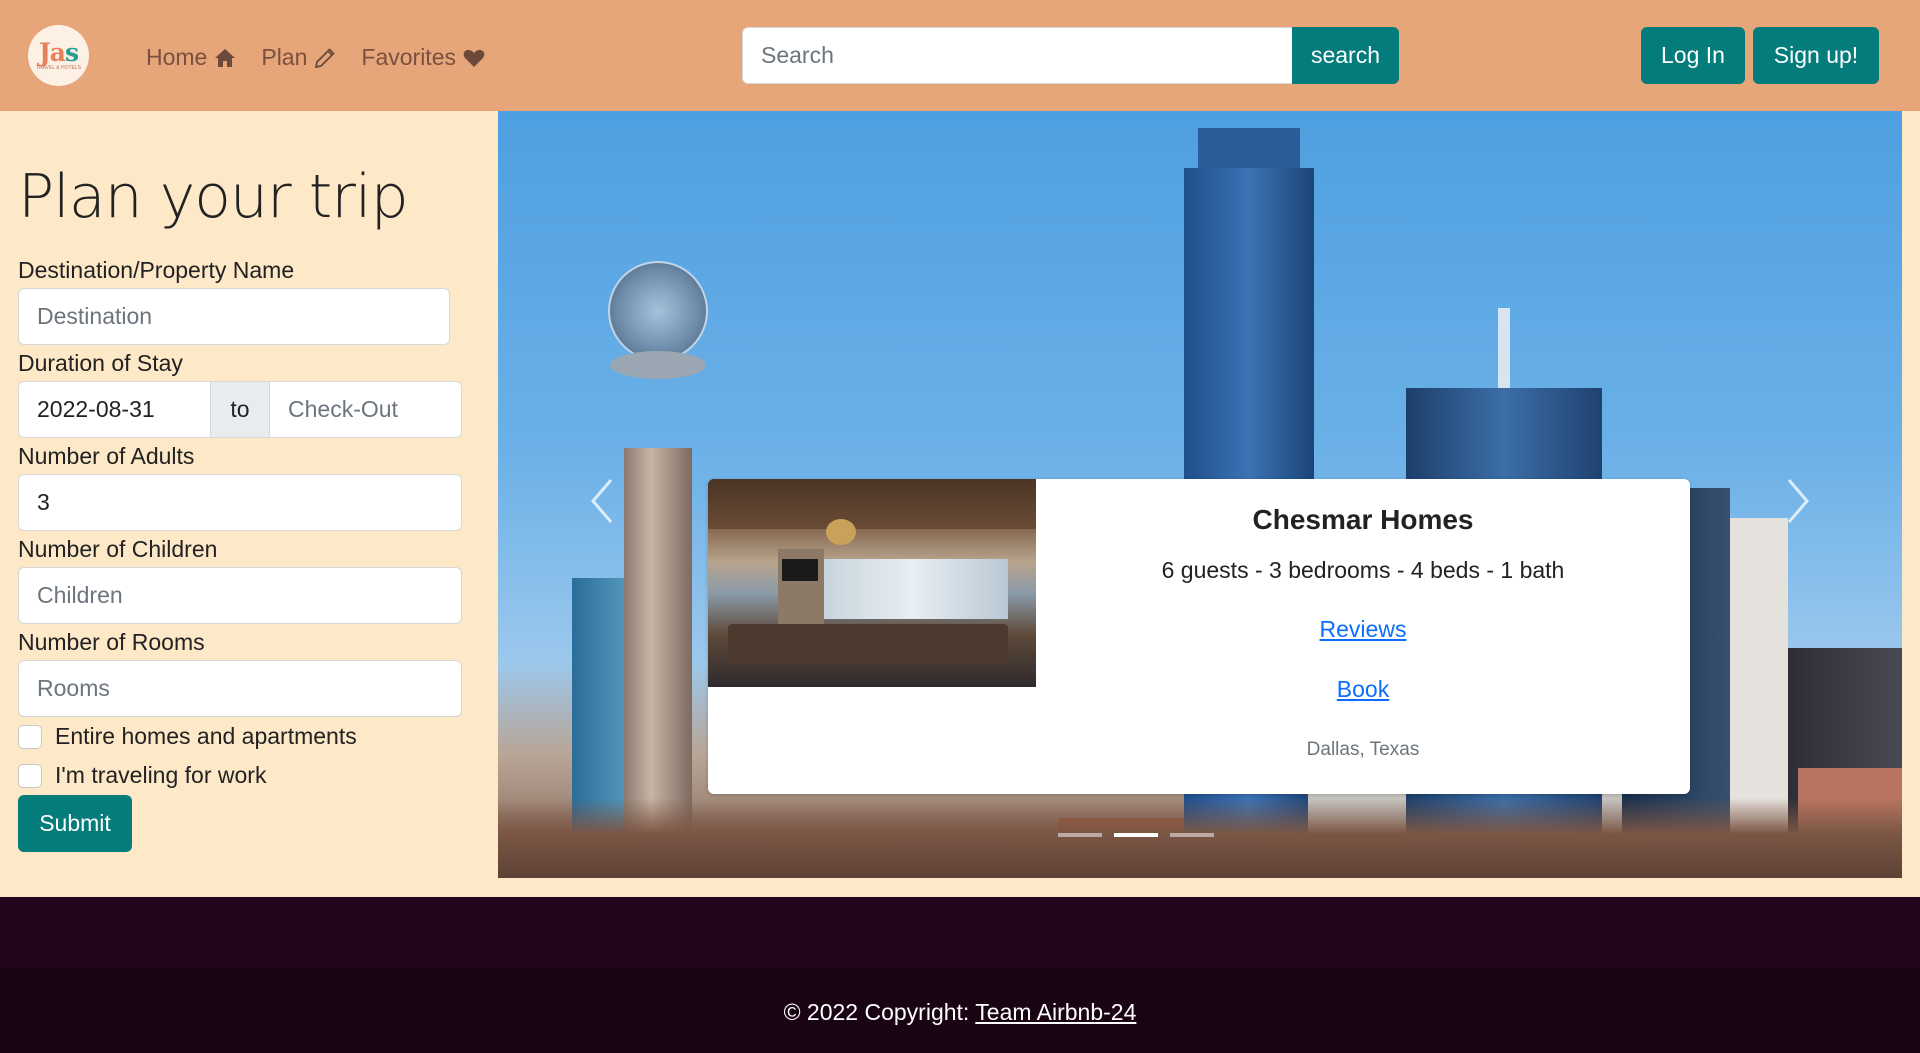 Image resolution: width=1920 pixels, height=1053 pixels. Describe the element at coordinates (240, 688) in the screenshot. I see `rooms-input` at that location.